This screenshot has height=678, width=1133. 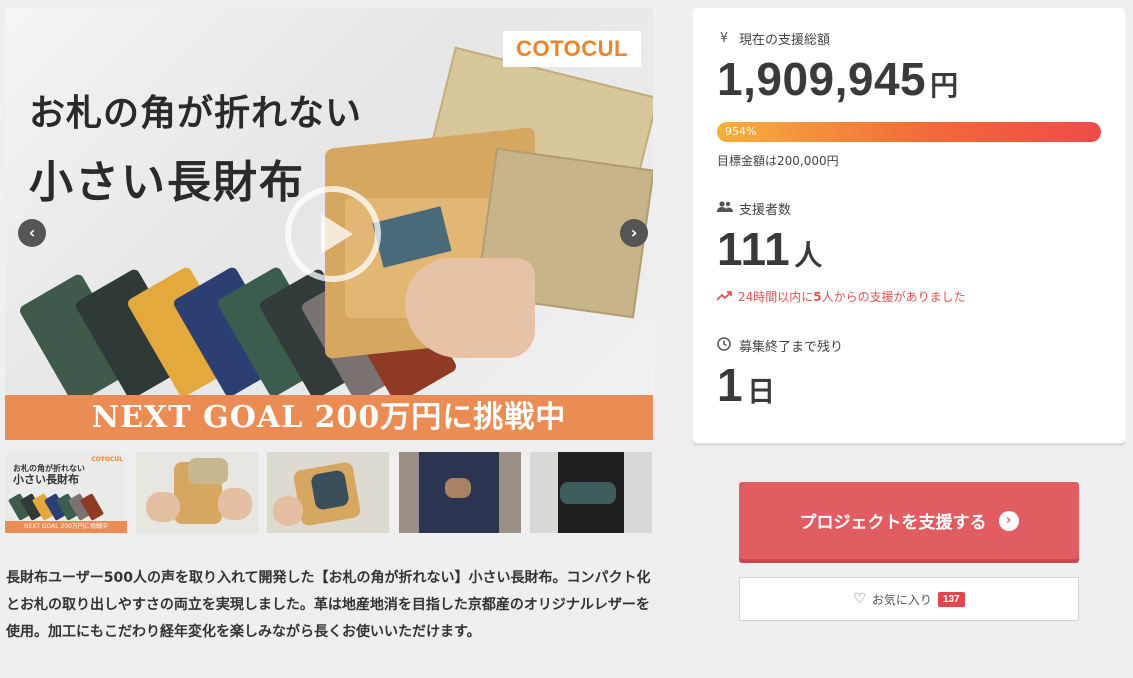 What do you see at coordinates (822, 79) in the screenshot?
I see `amount-number: 1,909,945` at bounding box center [822, 79].